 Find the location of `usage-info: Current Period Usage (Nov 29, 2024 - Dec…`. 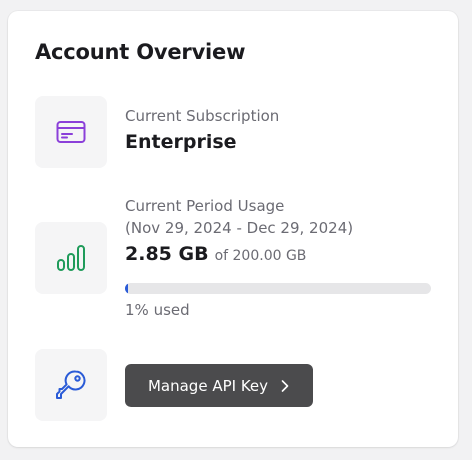

usage-info: Current Period Usage (Nov 29, 2024 - Dec… is located at coordinates (239, 230).